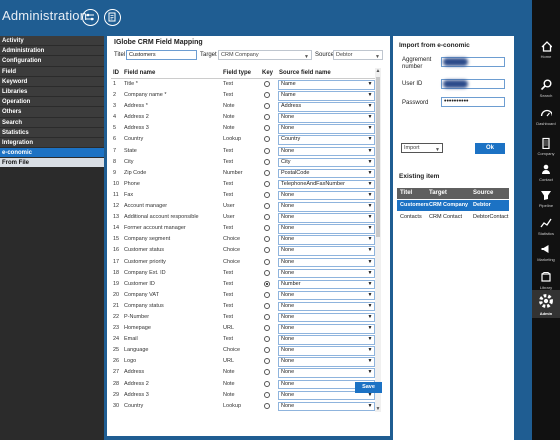 This screenshot has height=440, width=560. Describe the element at coordinates (52, 163) in the screenshot. I see `nav-item-from-file: From File` at that location.